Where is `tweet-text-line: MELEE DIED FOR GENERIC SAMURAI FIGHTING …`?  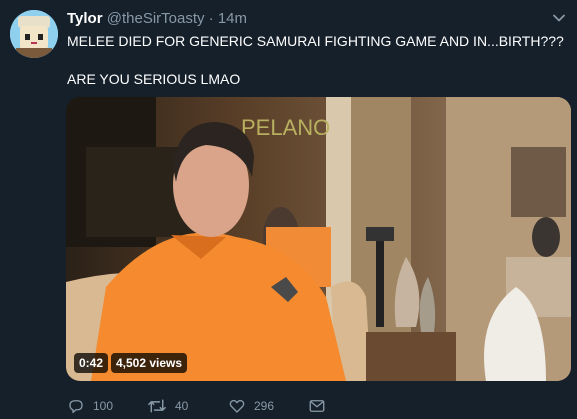
tweet-text-line: MELEE DIED FOR GENERIC SAMURAI FIGHTING … is located at coordinates (315, 41).